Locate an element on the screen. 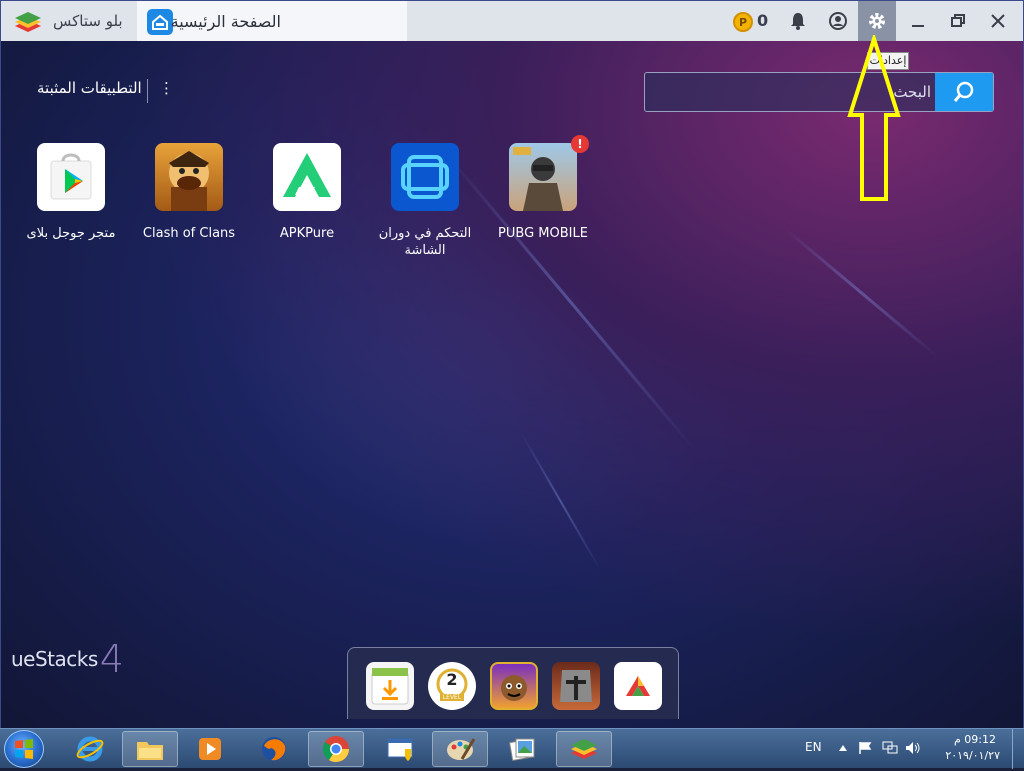 This screenshot has height=771, width=1024. knight-game-icon is located at coordinates (576, 686).